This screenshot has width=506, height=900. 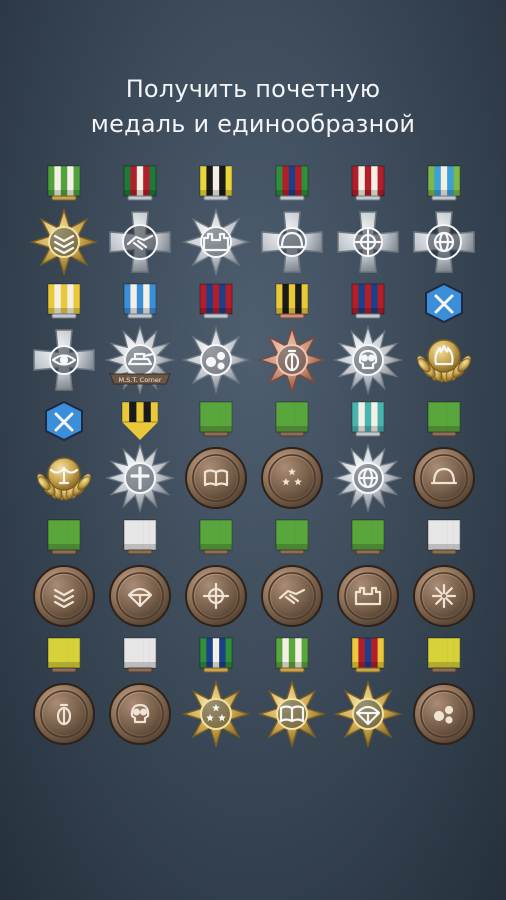 I want to click on medal-banner: M.S.T. Corner, so click(x=140, y=379).